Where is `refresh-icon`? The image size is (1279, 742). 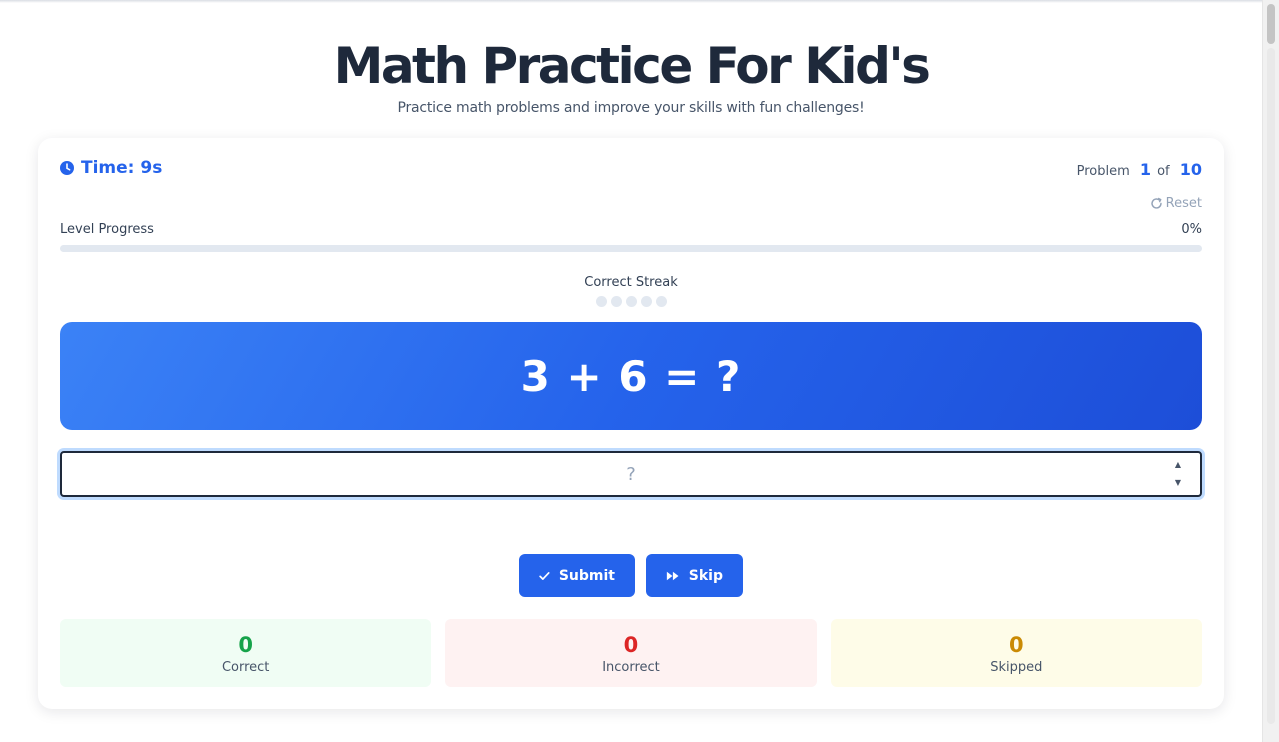
refresh-icon is located at coordinates (1156, 203).